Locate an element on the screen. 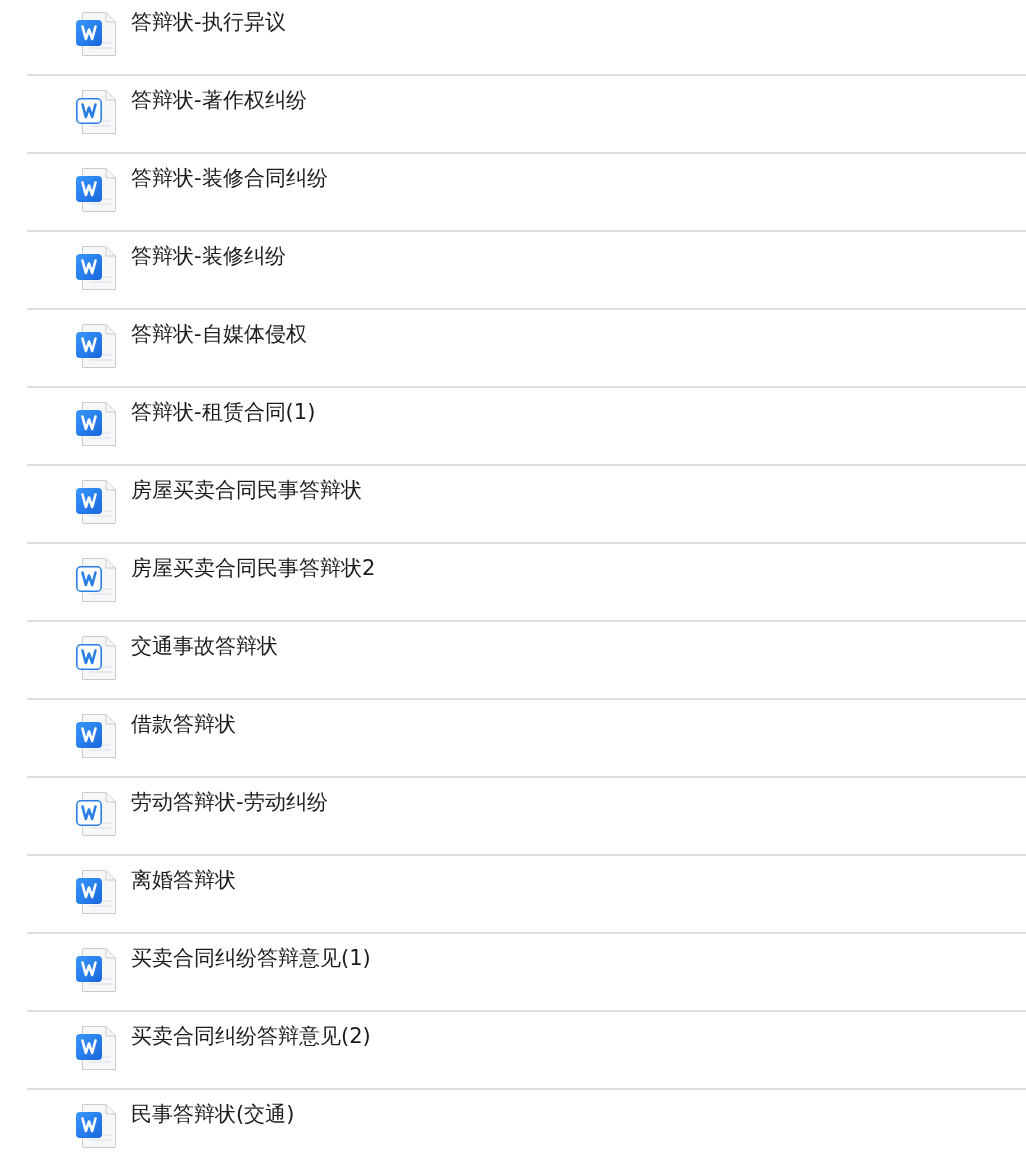 This screenshot has height=1168, width=1026. file-name: 答辩状-租赁合同(1) is located at coordinates (223, 412).